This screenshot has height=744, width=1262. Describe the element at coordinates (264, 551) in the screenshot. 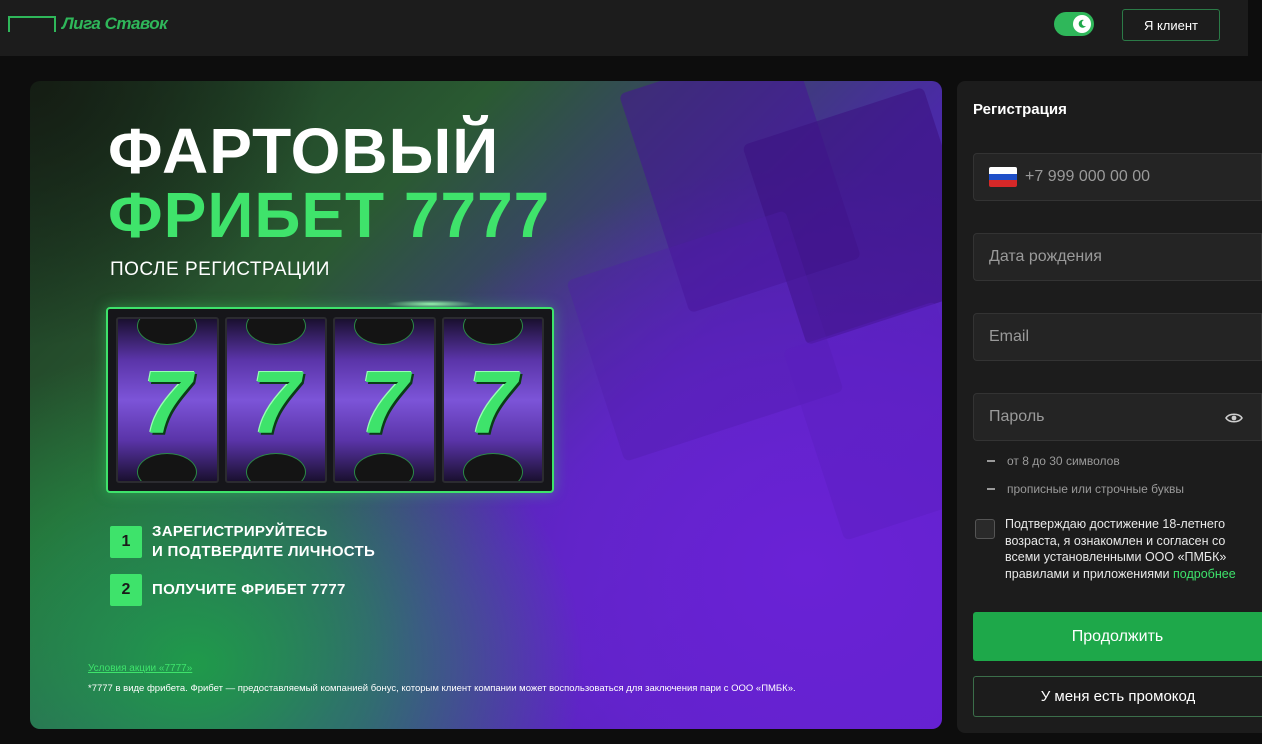

I see `step-text-line: И ПОДТВЕРДИТЕ ЛИЧНОСТЬ` at that location.